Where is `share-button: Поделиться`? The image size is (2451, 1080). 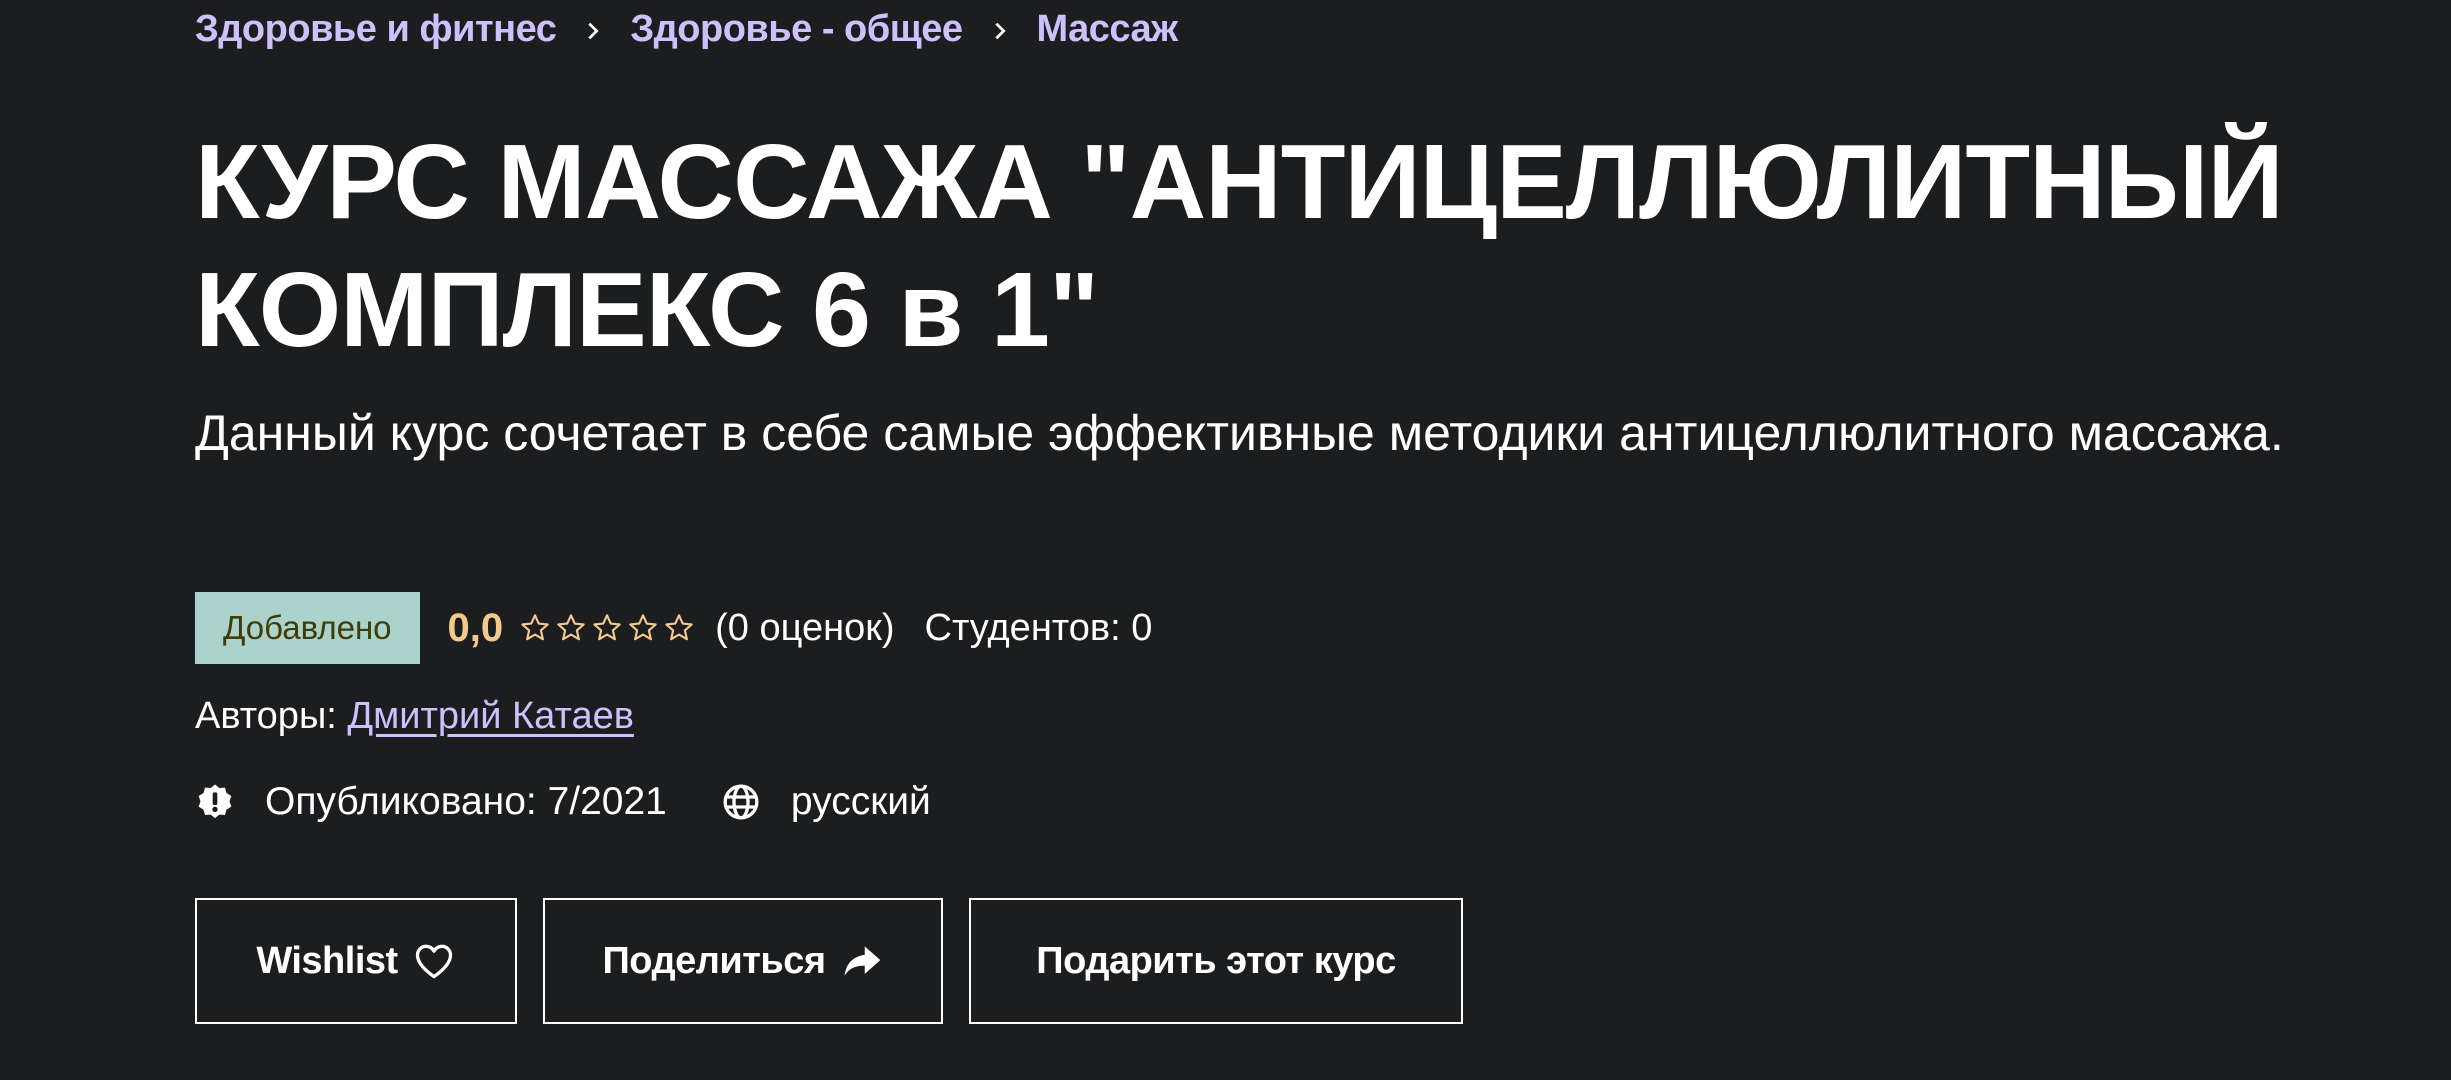 share-button: Поделиться is located at coordinates (743, 961).